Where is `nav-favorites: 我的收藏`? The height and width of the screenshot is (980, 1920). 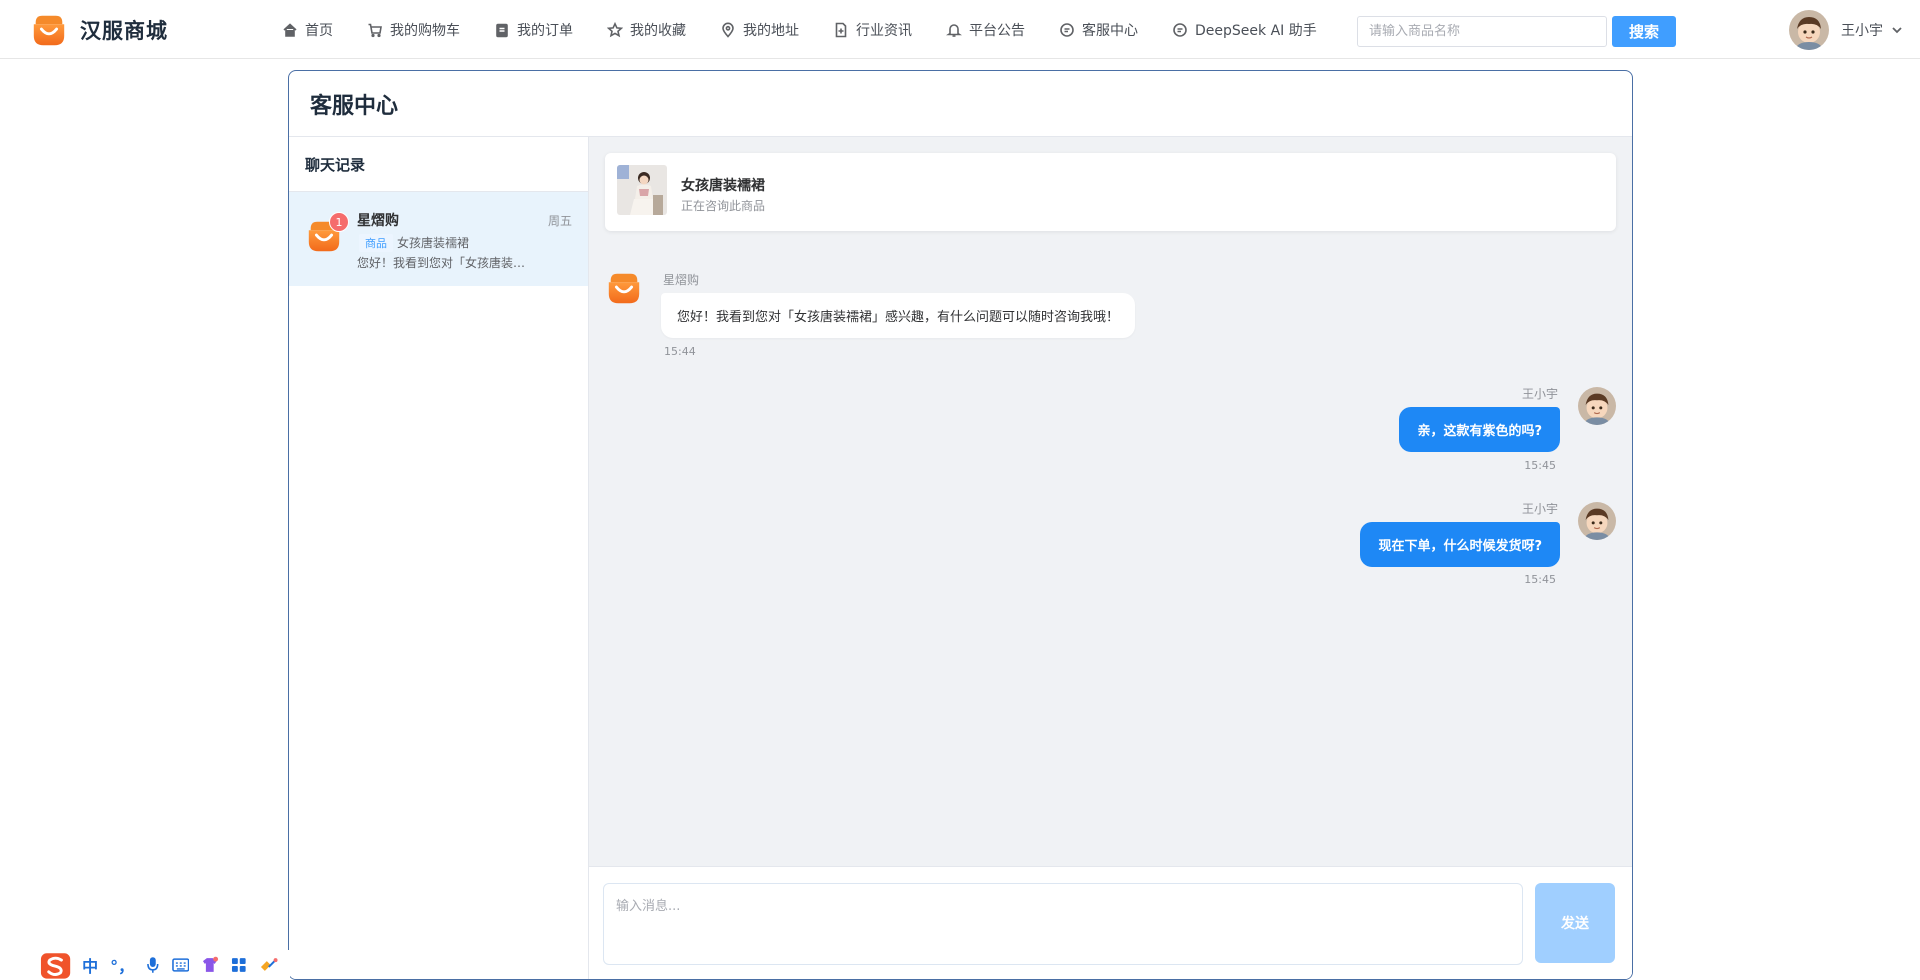
nav-favorites: 我的收藏 is located at coordinates (646, 30).